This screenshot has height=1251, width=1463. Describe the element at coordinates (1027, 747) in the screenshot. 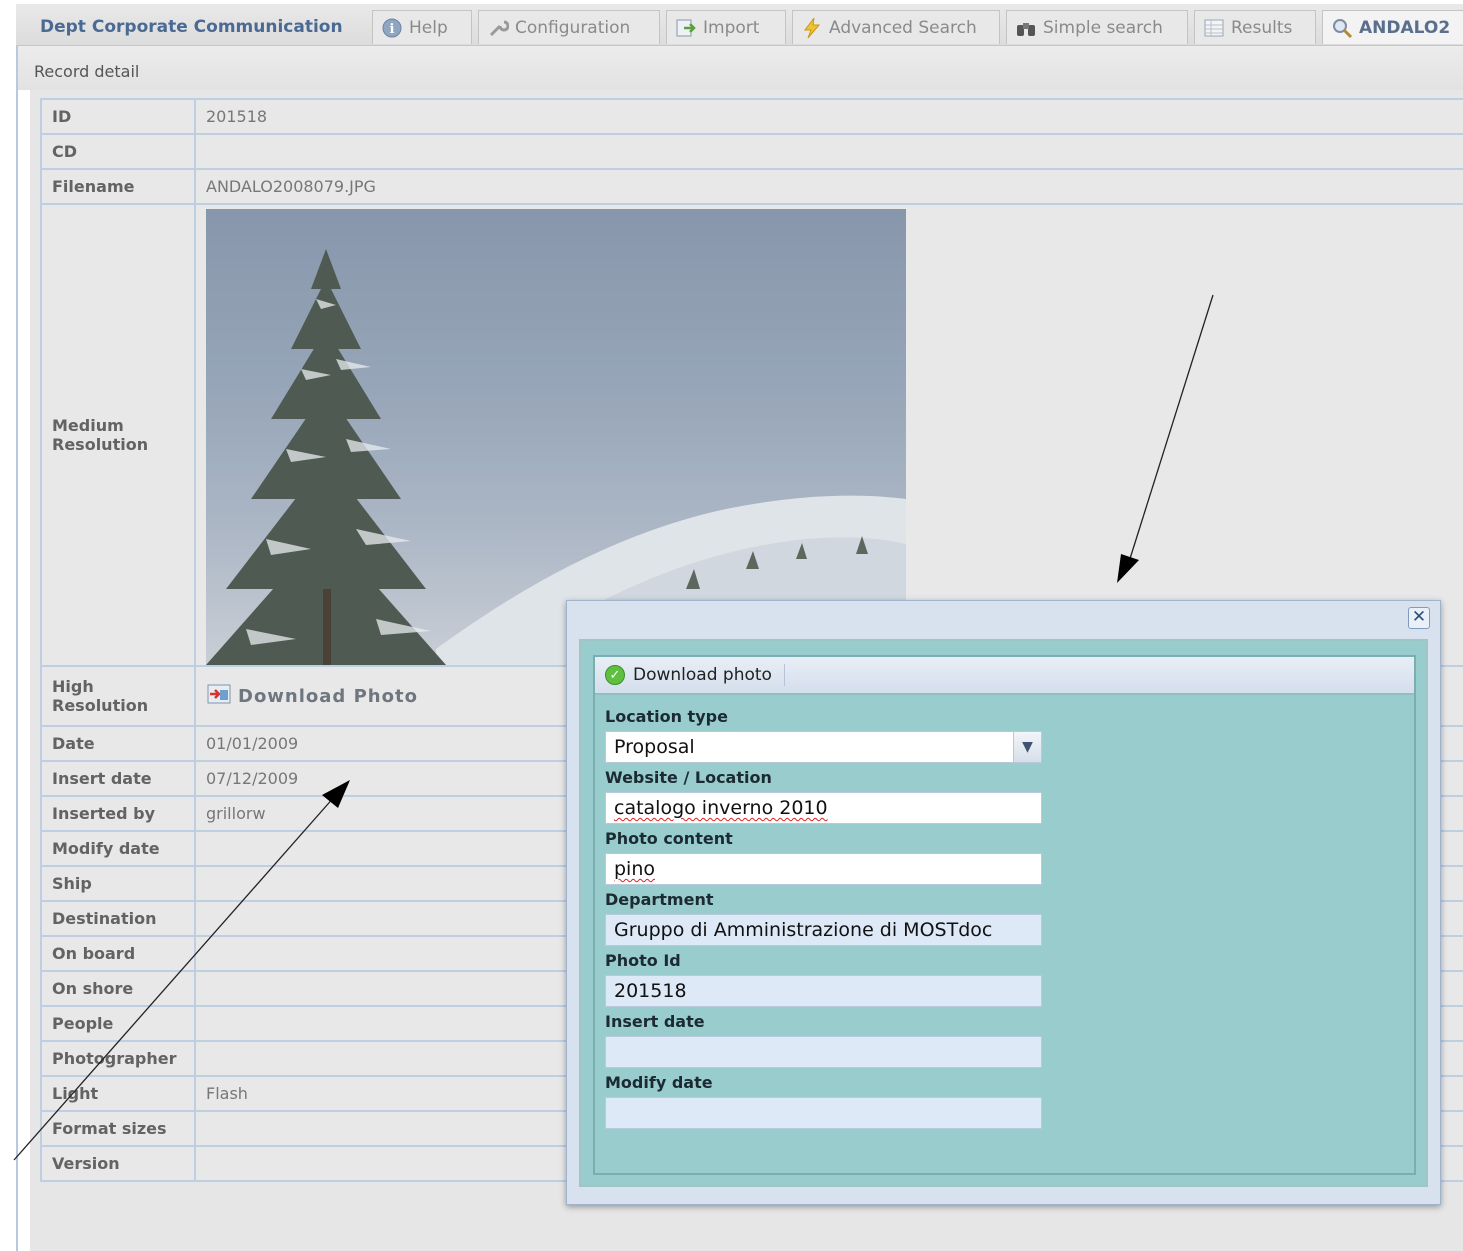

I see `chevron-down-icon: ▼` at that location.